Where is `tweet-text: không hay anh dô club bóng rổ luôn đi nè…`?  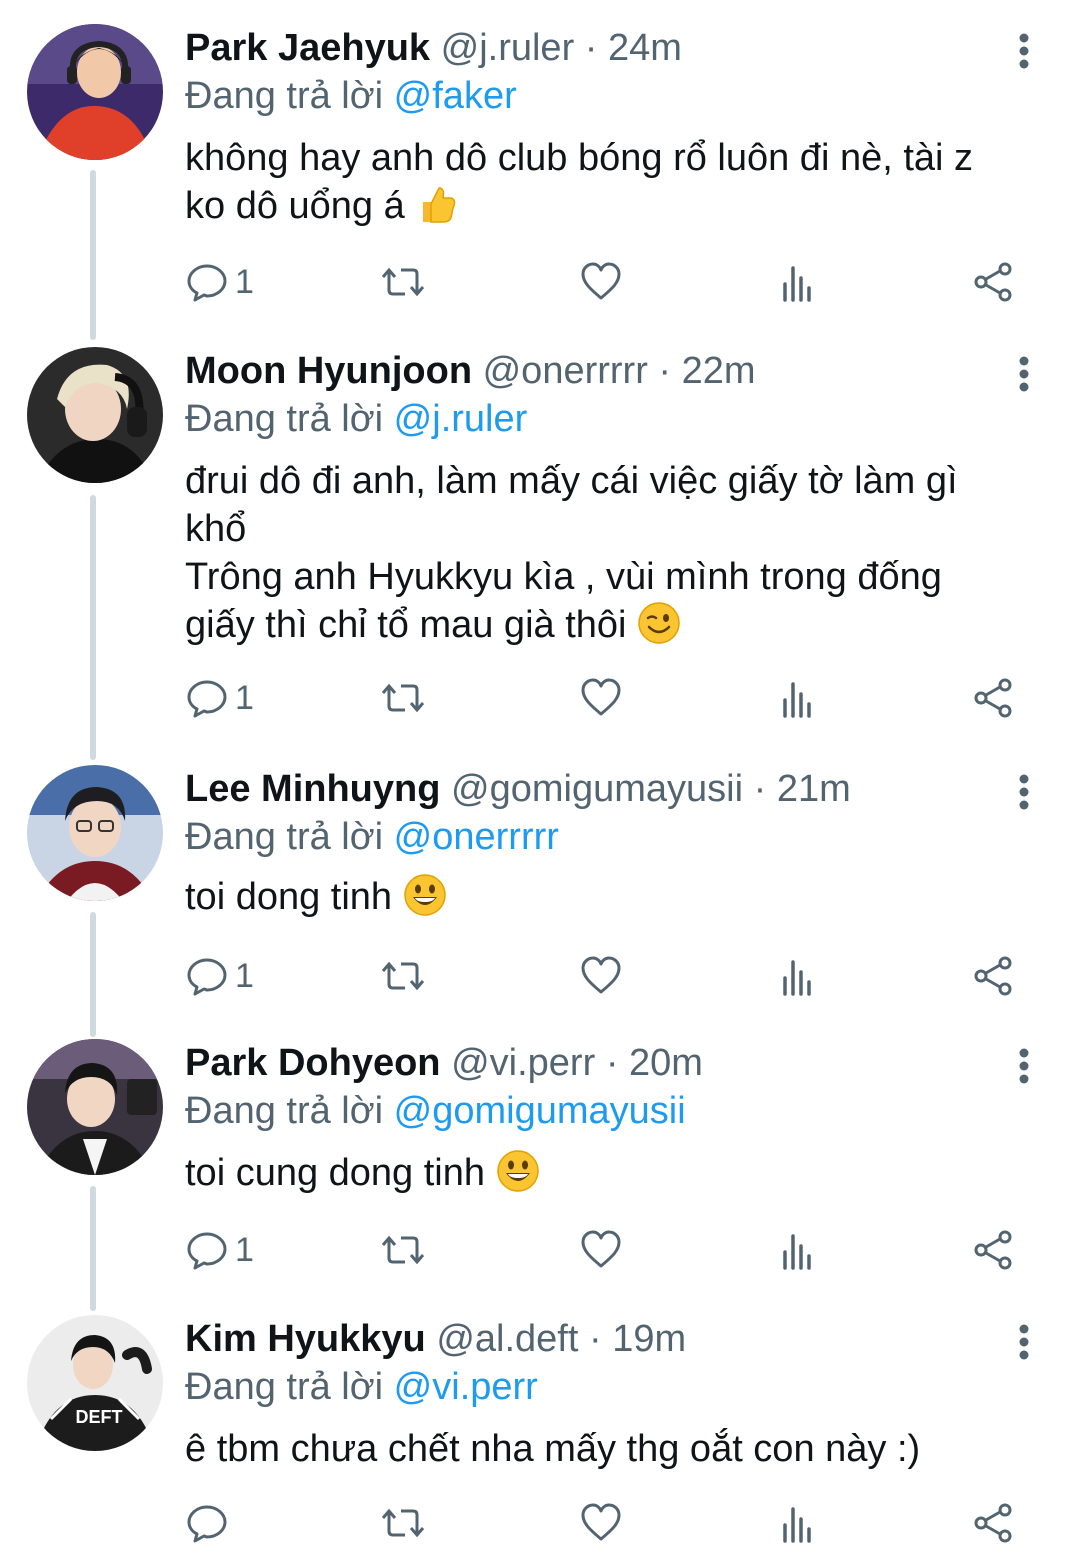
tweet-text: không hay anh dô club bóng rổ luôn đi nè… is located at coordinates (610, 182).